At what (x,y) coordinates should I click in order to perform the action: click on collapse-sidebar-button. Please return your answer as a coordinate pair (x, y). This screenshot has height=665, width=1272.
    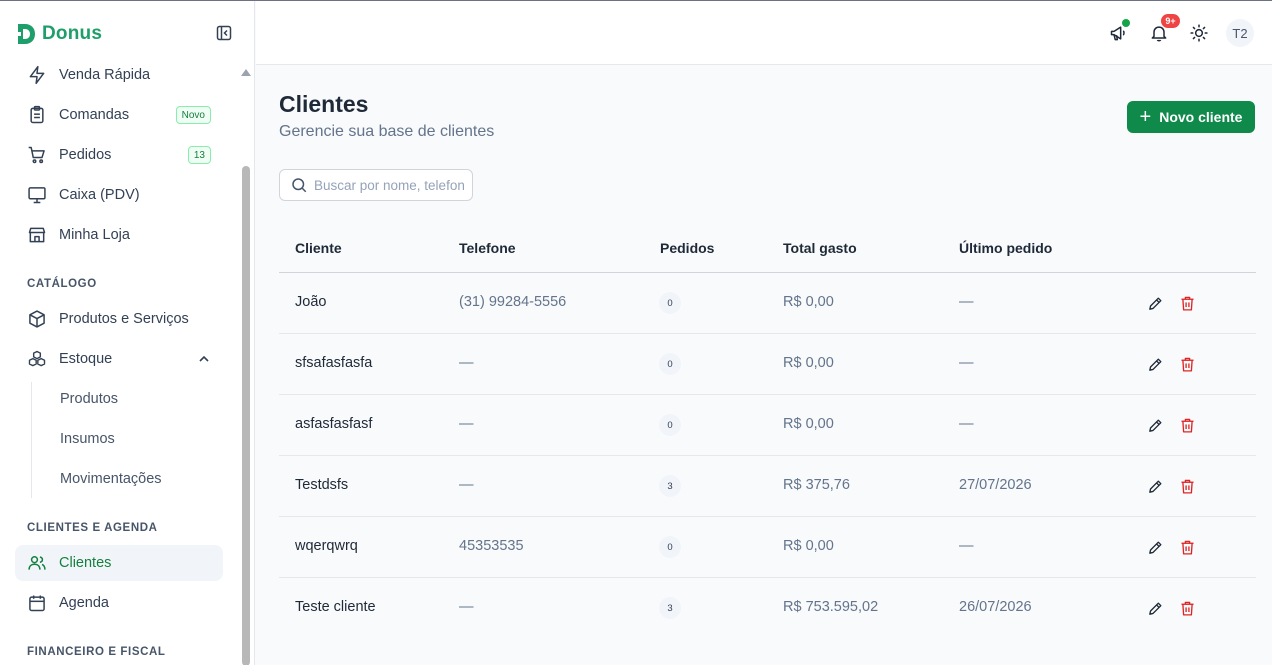
    Looking at the image, I should click on (224, 33).